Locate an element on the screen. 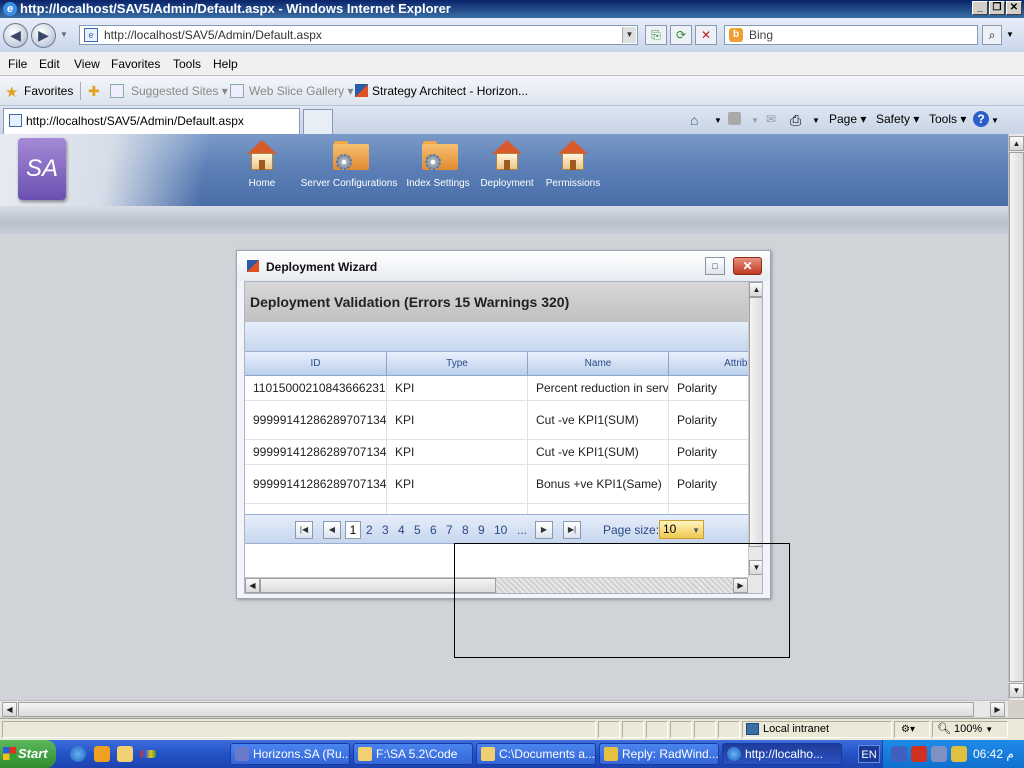 The height and width of the screenshot is (768, 1024). page-vertical-scrollbar: ▲ ▼ is located at coordinates (1016, 417).